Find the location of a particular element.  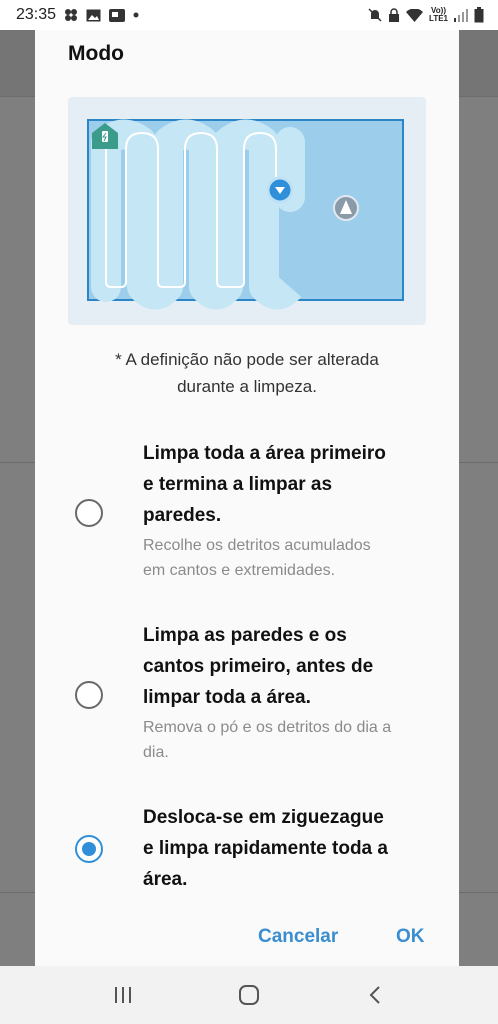

option-title-line: e limpa rapidamente toda a is located at coordinates (265, 848).